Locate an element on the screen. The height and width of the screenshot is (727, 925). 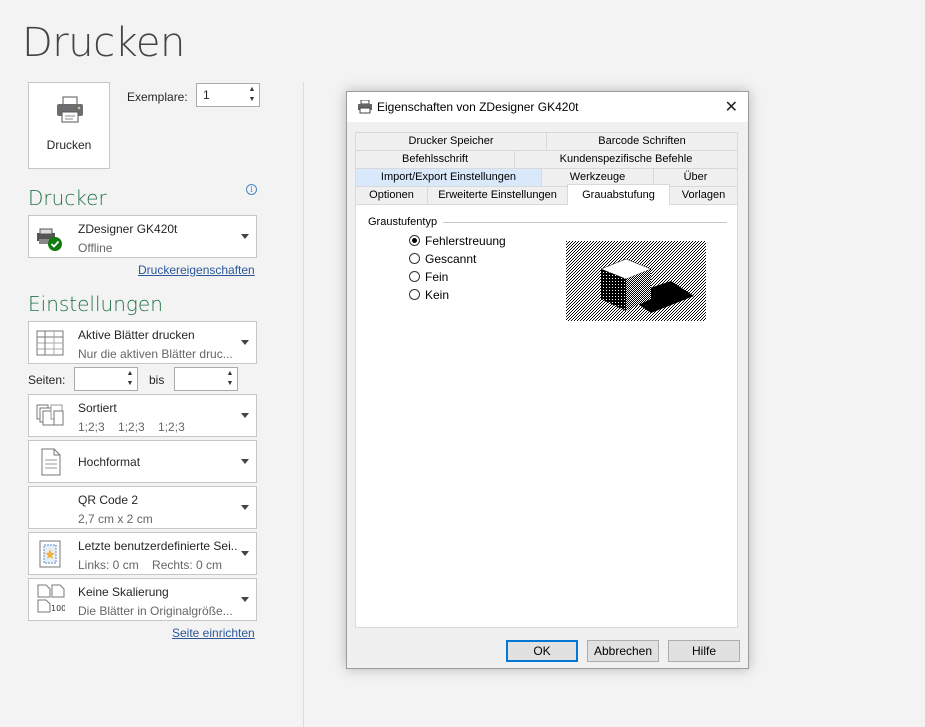
svg-text: 100 is located at coordinates (58, 608).